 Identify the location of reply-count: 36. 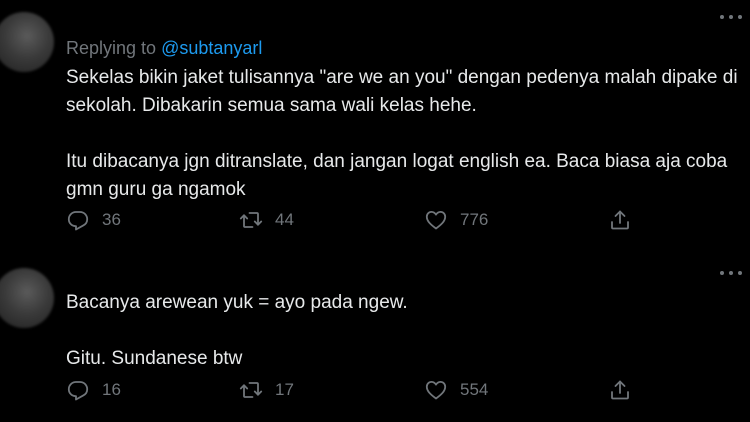
(111, 219).